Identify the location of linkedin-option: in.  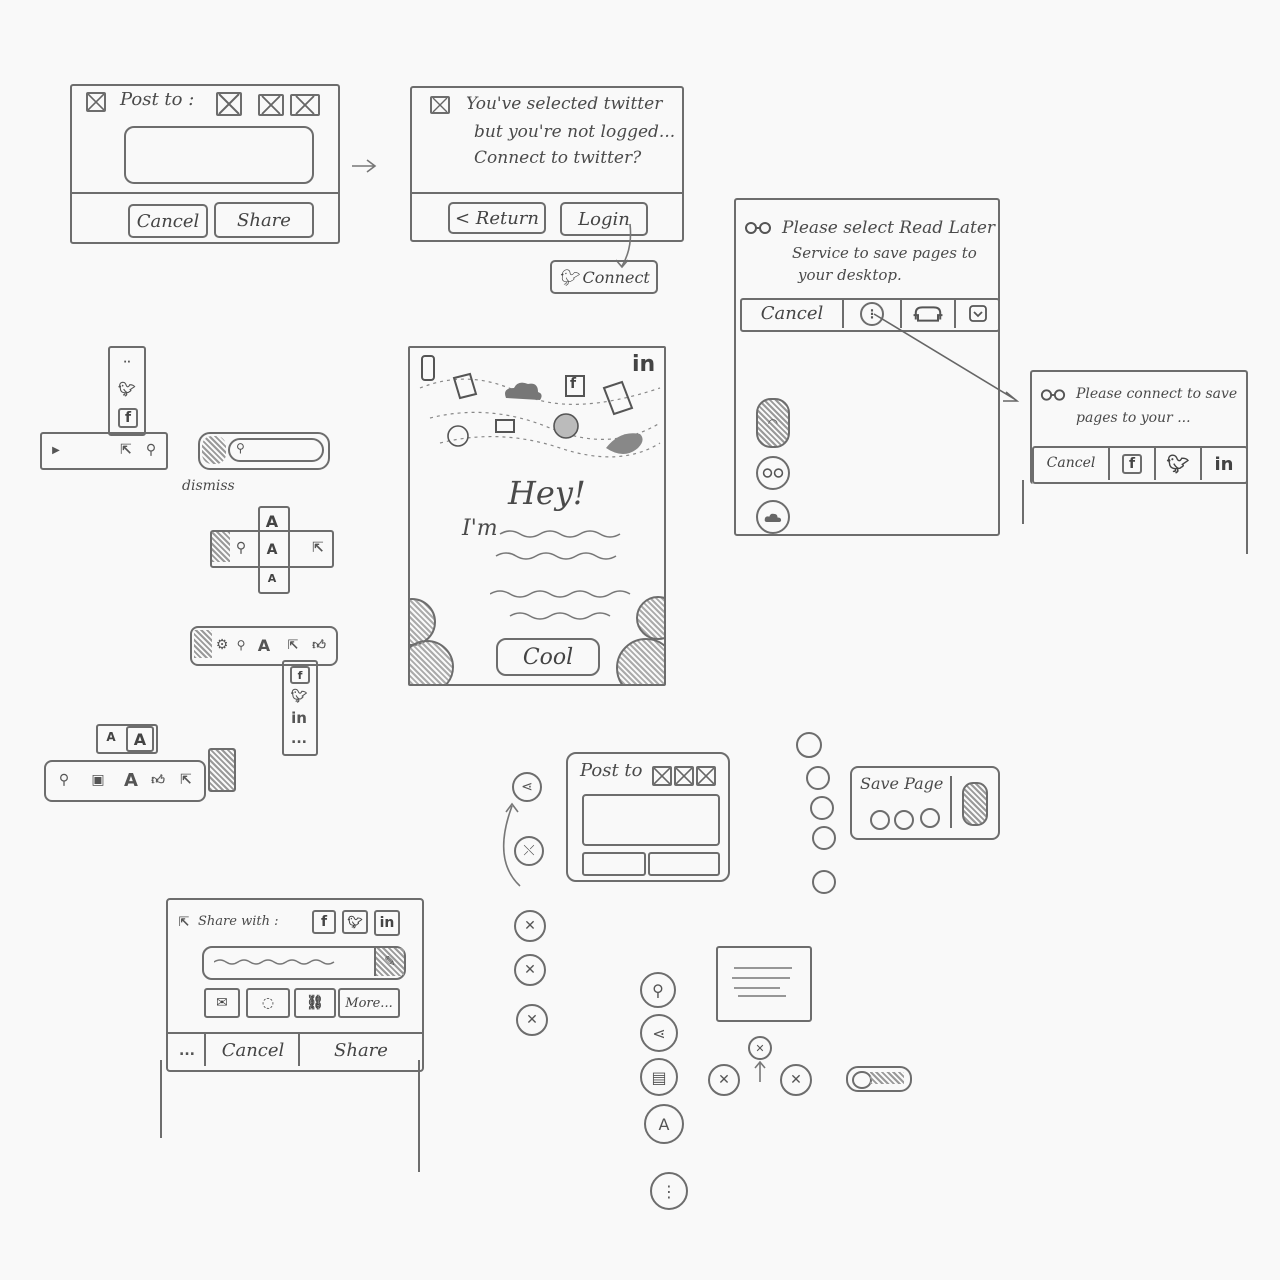
(1223, 464).